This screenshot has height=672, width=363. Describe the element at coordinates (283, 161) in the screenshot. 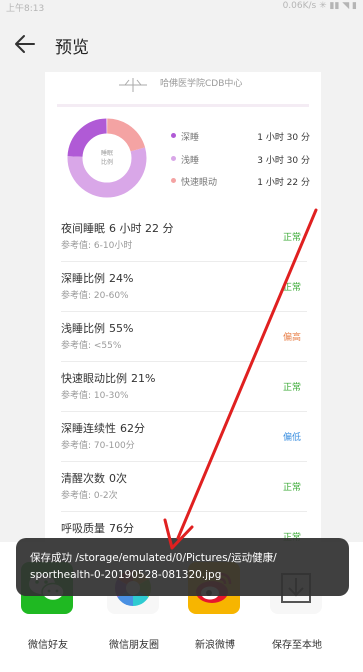

I see `legend-value: 3 小时 30 分` at that location.